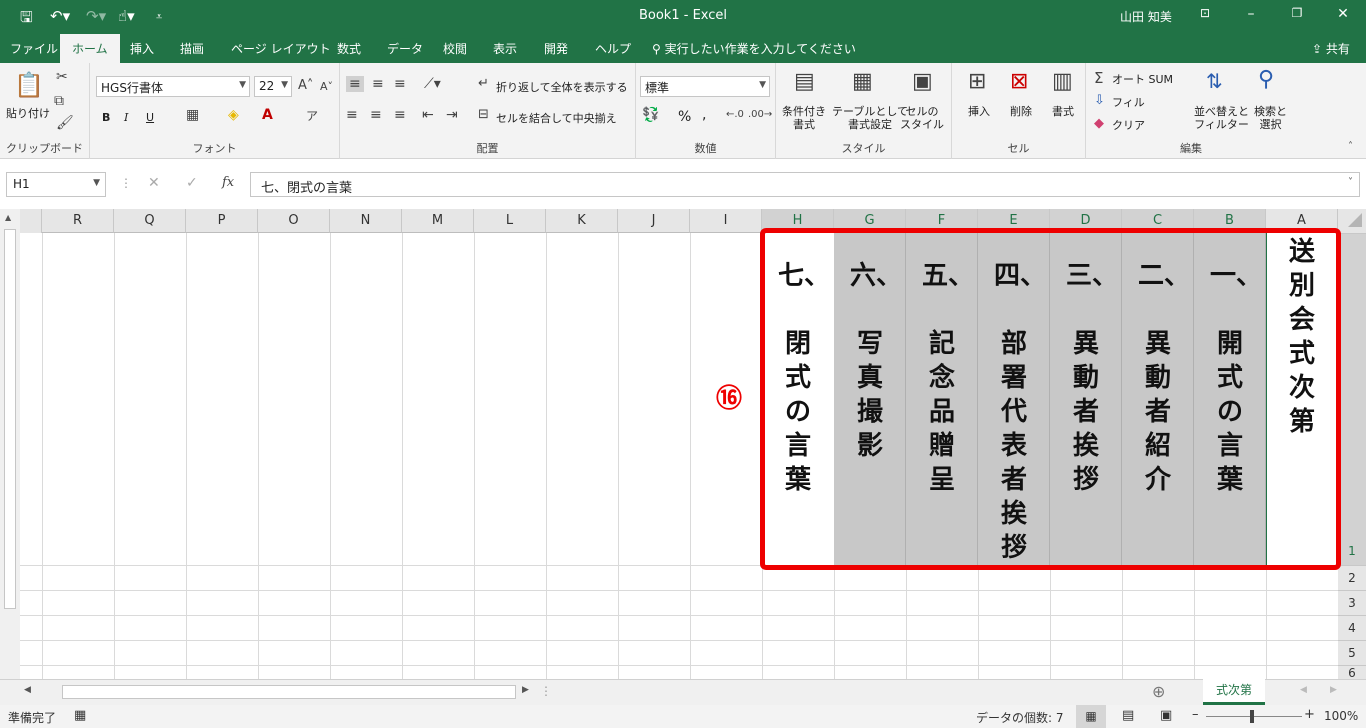 The width and height of the screenshot is (1366, 728). Describe the element at coordinates (1205, 13) in the screenshot. I see `ribbon-display-icon: ⊡` at that location.